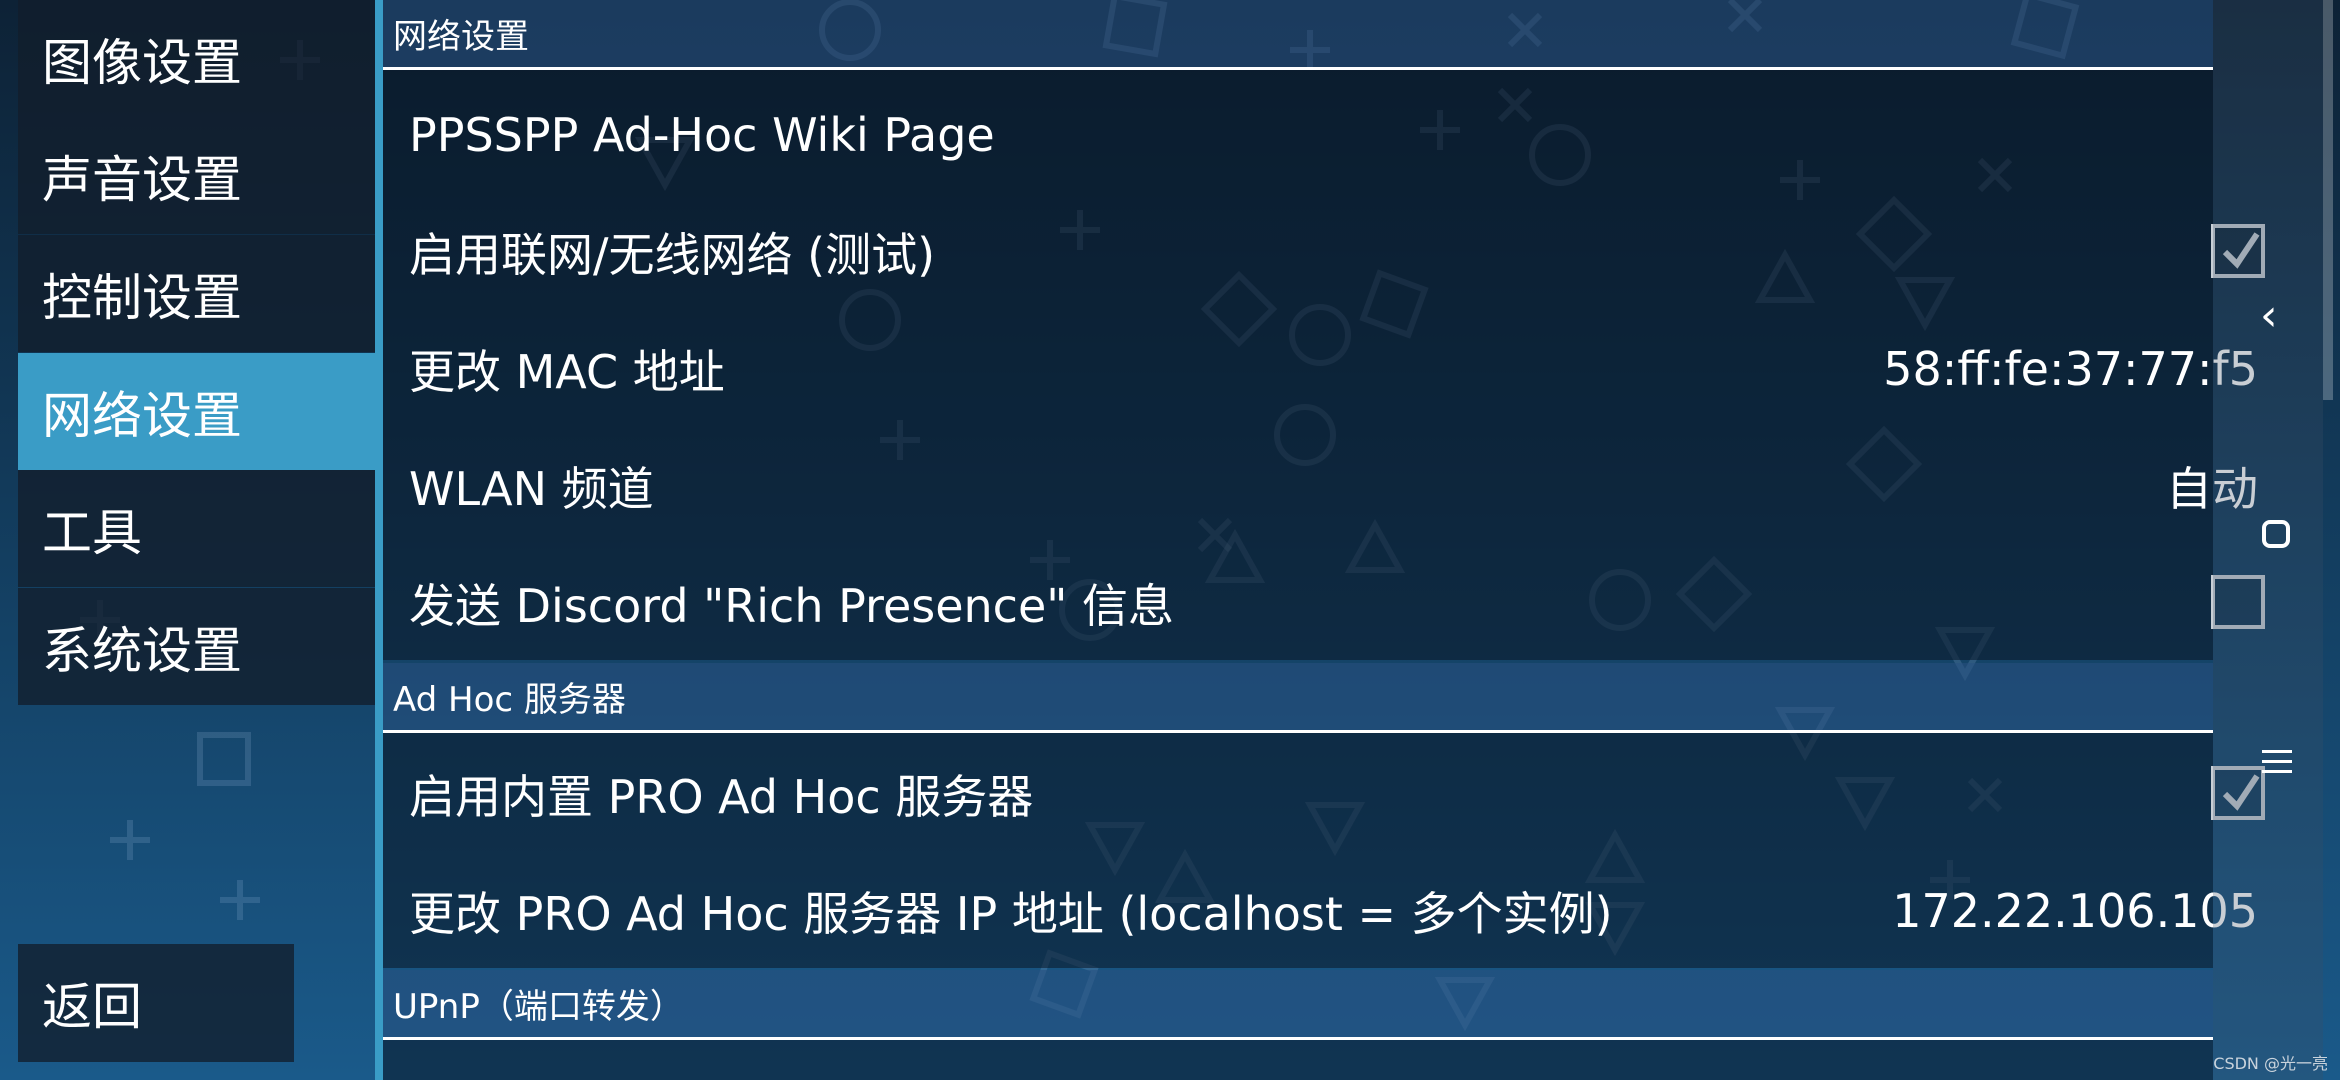  I want to click on sidebar-item-tools: 工具, so click(198, 528).